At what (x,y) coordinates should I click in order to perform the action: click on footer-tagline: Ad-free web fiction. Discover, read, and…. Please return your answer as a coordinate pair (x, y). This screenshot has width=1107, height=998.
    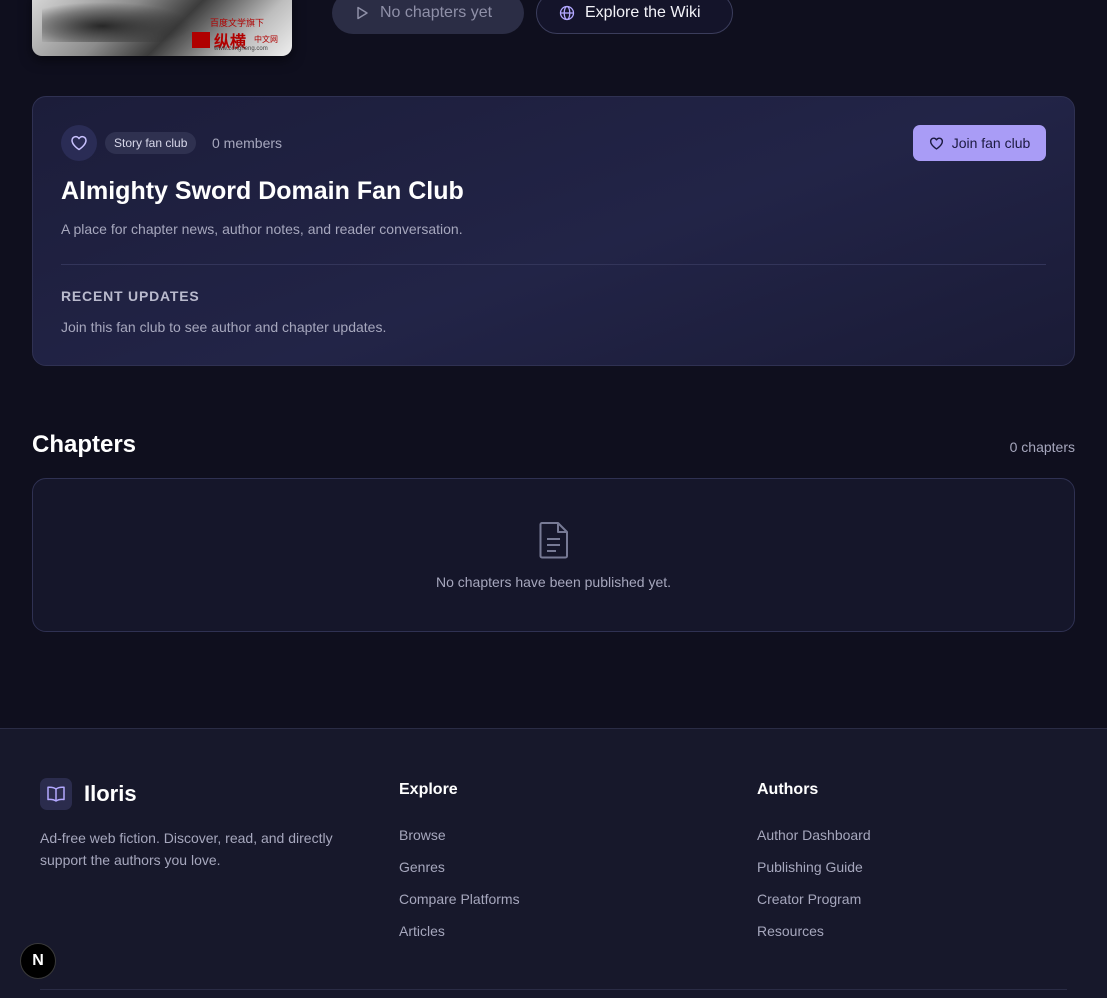
    Looking at the image, I should click on (186, 849).